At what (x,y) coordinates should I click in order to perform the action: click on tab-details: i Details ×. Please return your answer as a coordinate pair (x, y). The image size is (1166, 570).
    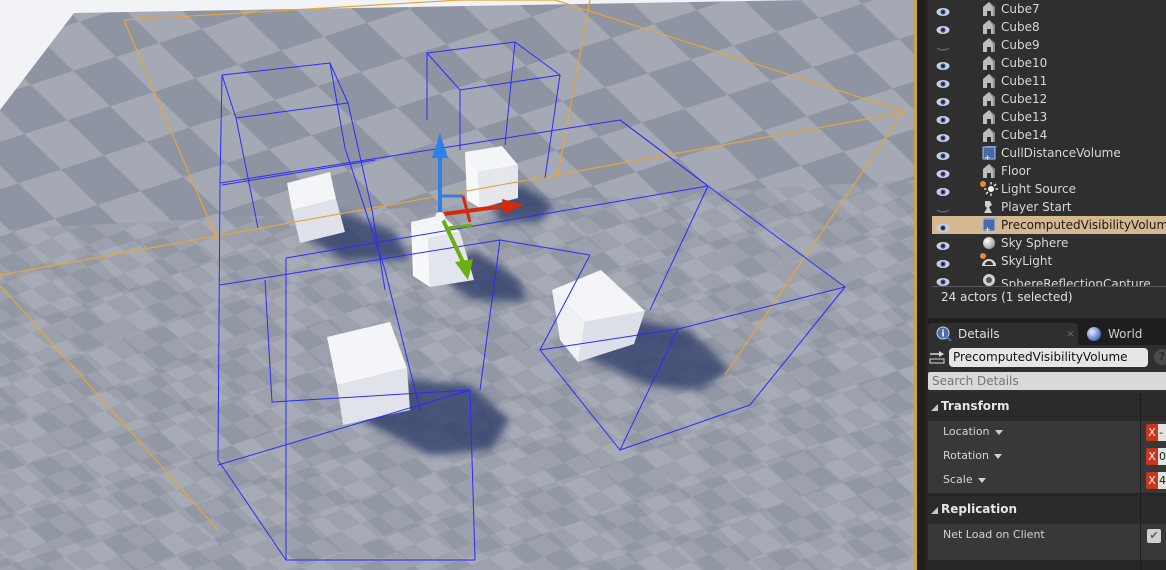
    Looking at the image, I should click on (1003, 334).